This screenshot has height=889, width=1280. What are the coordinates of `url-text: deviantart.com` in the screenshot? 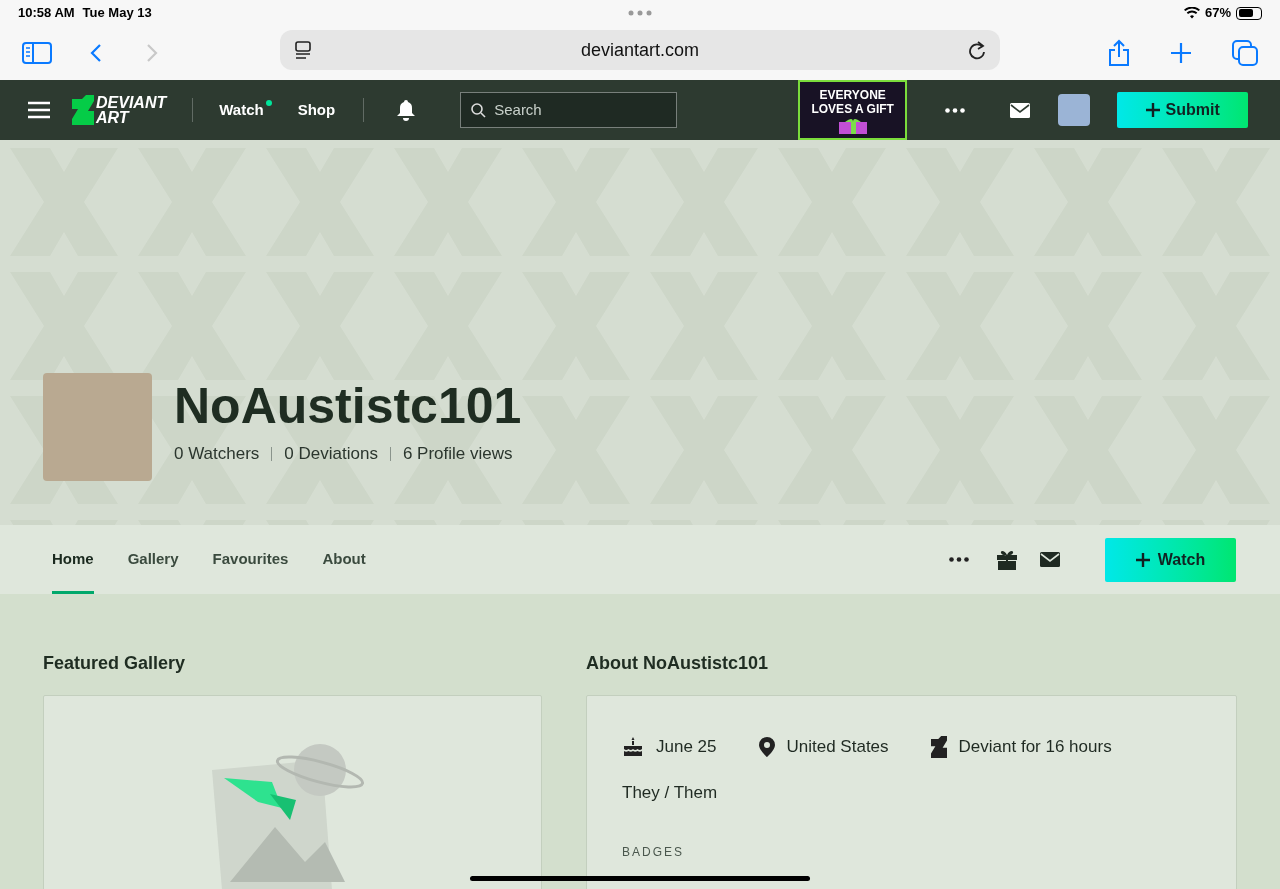 It's located at (640, 50).